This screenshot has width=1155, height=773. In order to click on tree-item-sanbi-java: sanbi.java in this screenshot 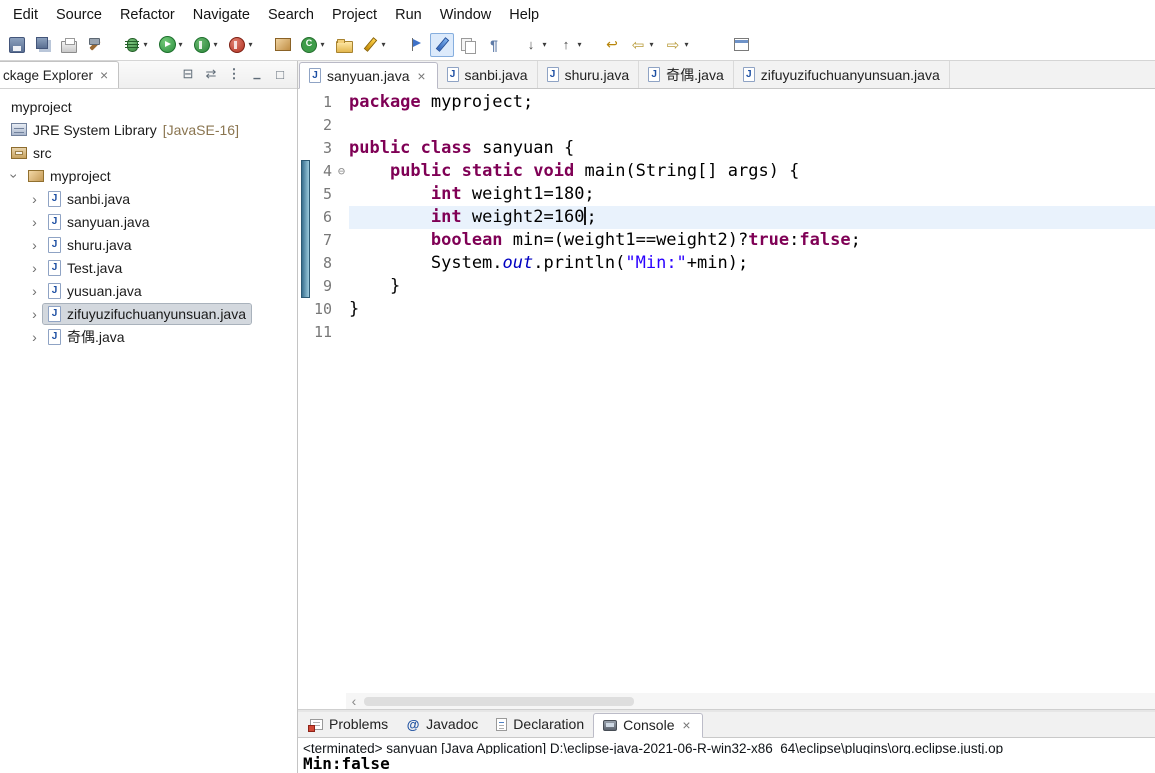, I will do `click(148, 198)`.